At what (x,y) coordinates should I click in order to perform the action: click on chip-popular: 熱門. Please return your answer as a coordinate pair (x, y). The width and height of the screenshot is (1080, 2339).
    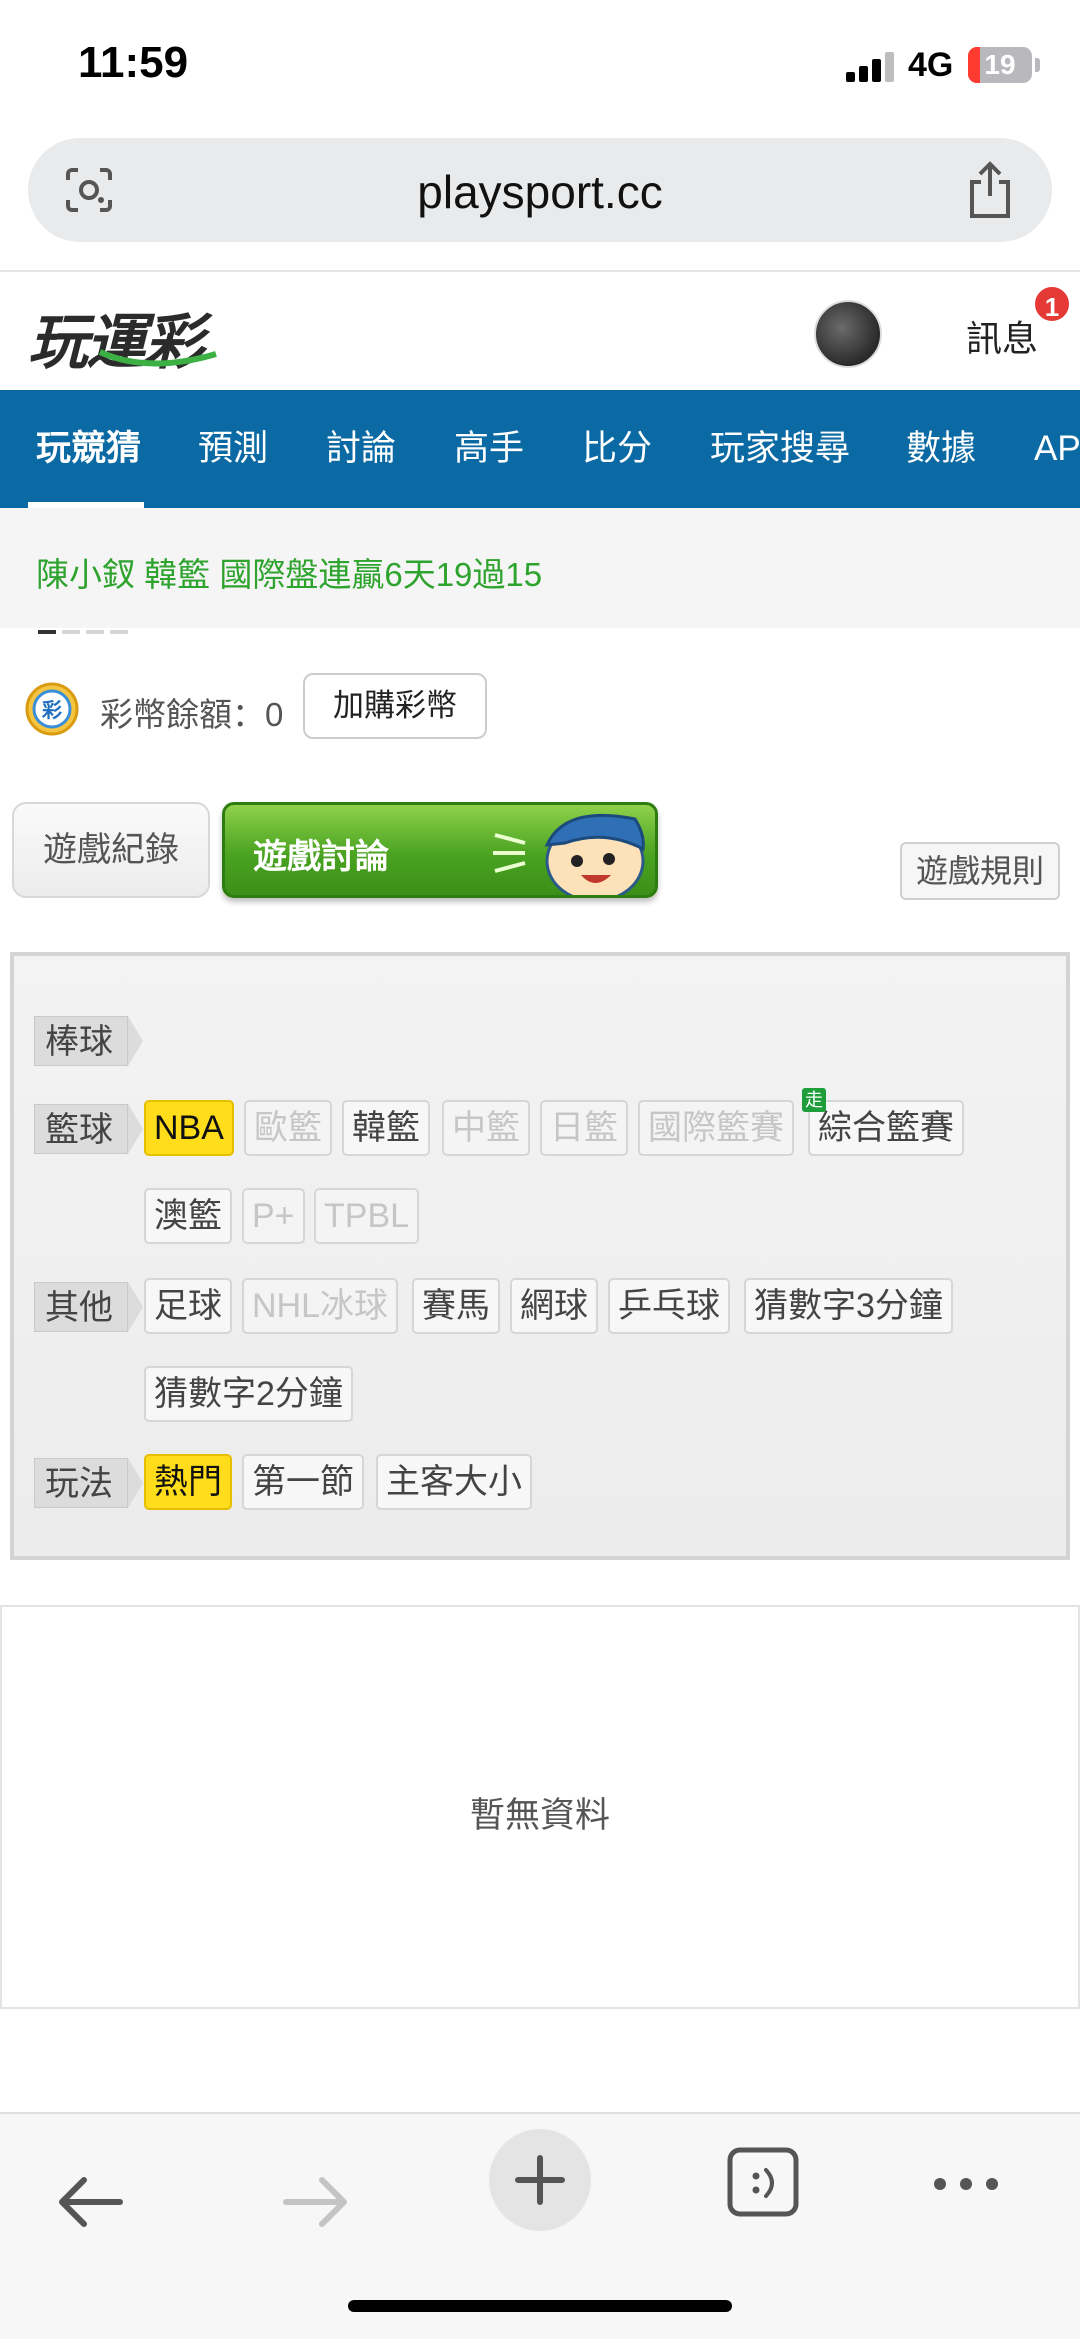
    Looking at the image, I should click on (188, 1482).